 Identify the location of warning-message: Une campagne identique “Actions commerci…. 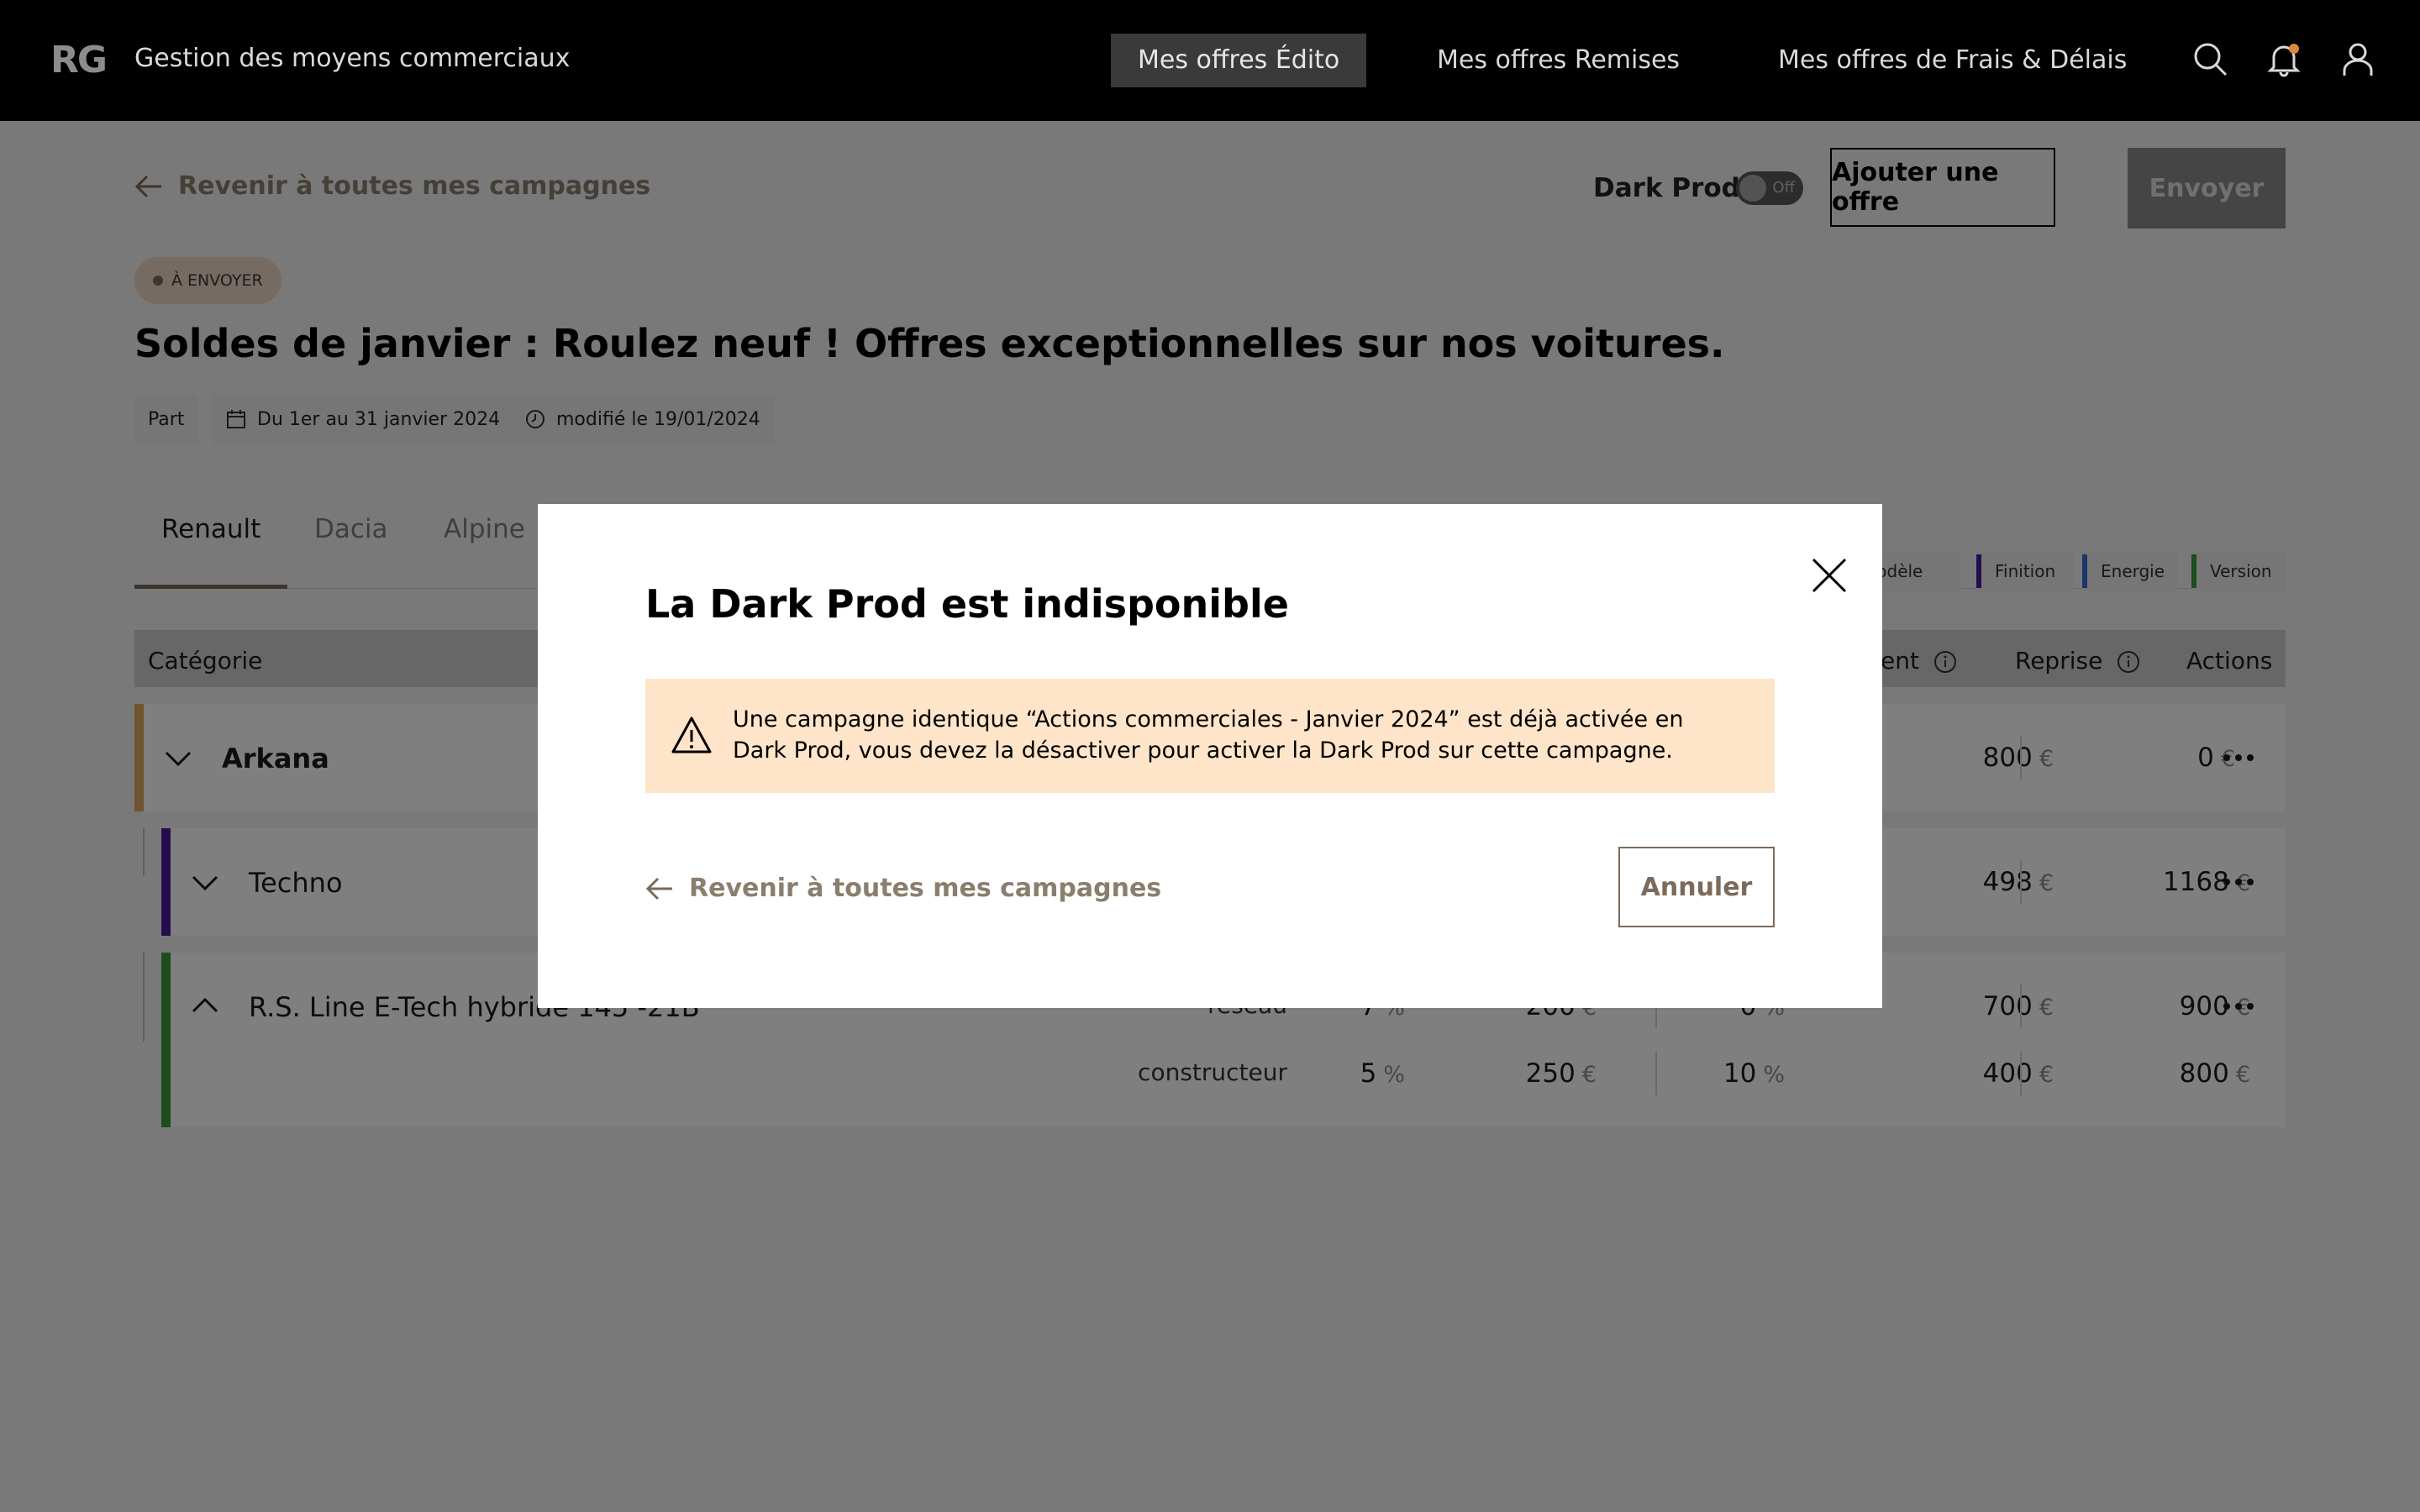
(1208, 735).